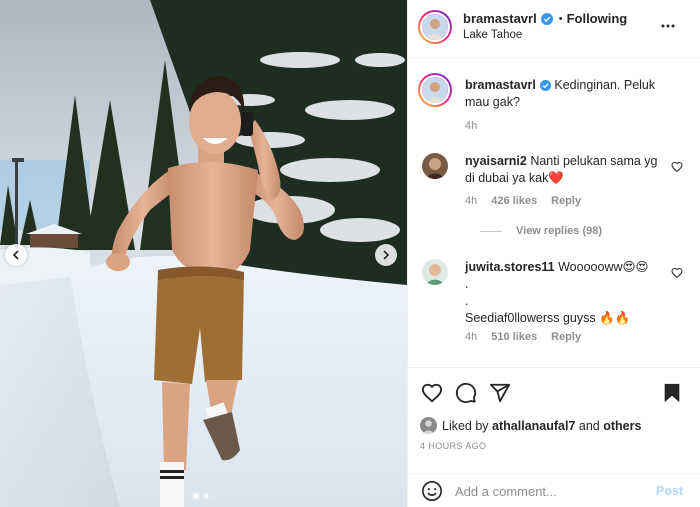  Describe the element at coordinates (492, 35) in the screenshot. I see `post-location: Lake Tahoe` at that location.